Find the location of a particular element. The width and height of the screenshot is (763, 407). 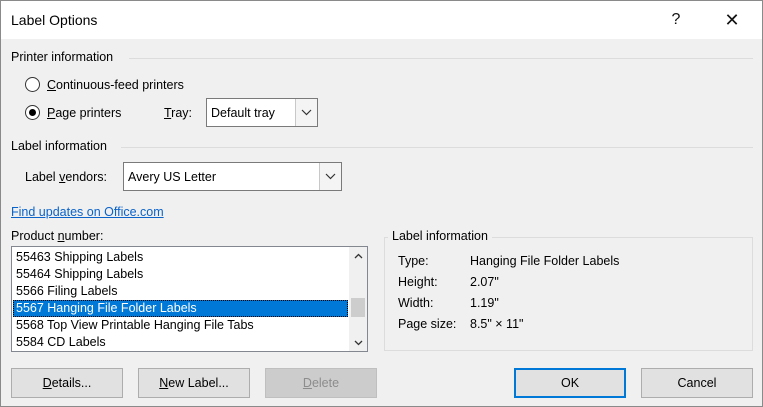

delete-button: Delete is located at coordinates (321, 383).